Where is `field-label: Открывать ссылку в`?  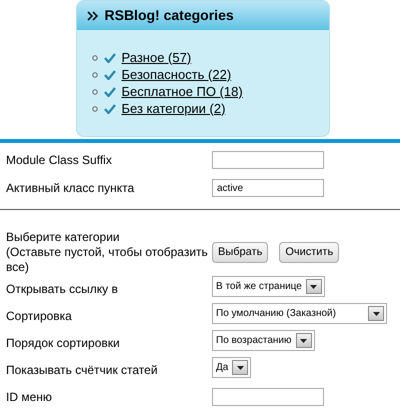
field-label: Открывать ссылку в is located at coordinates (62, 289).